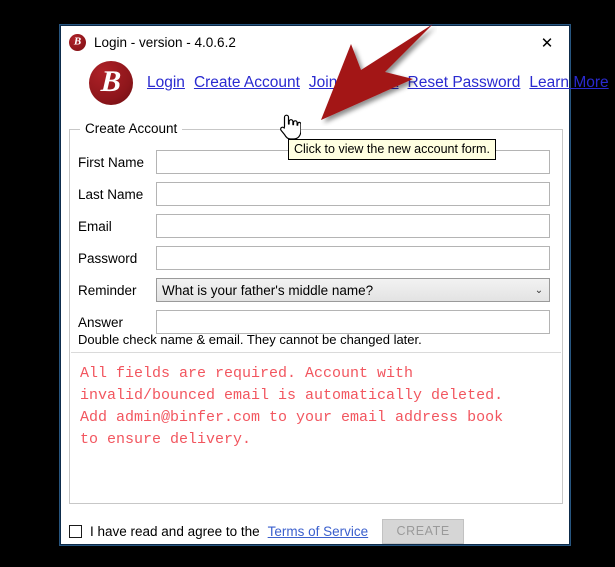  Describe the element at coordinates (354, 83) in the screenshot. I see `nav-link-join-network: Join Network` at that location.